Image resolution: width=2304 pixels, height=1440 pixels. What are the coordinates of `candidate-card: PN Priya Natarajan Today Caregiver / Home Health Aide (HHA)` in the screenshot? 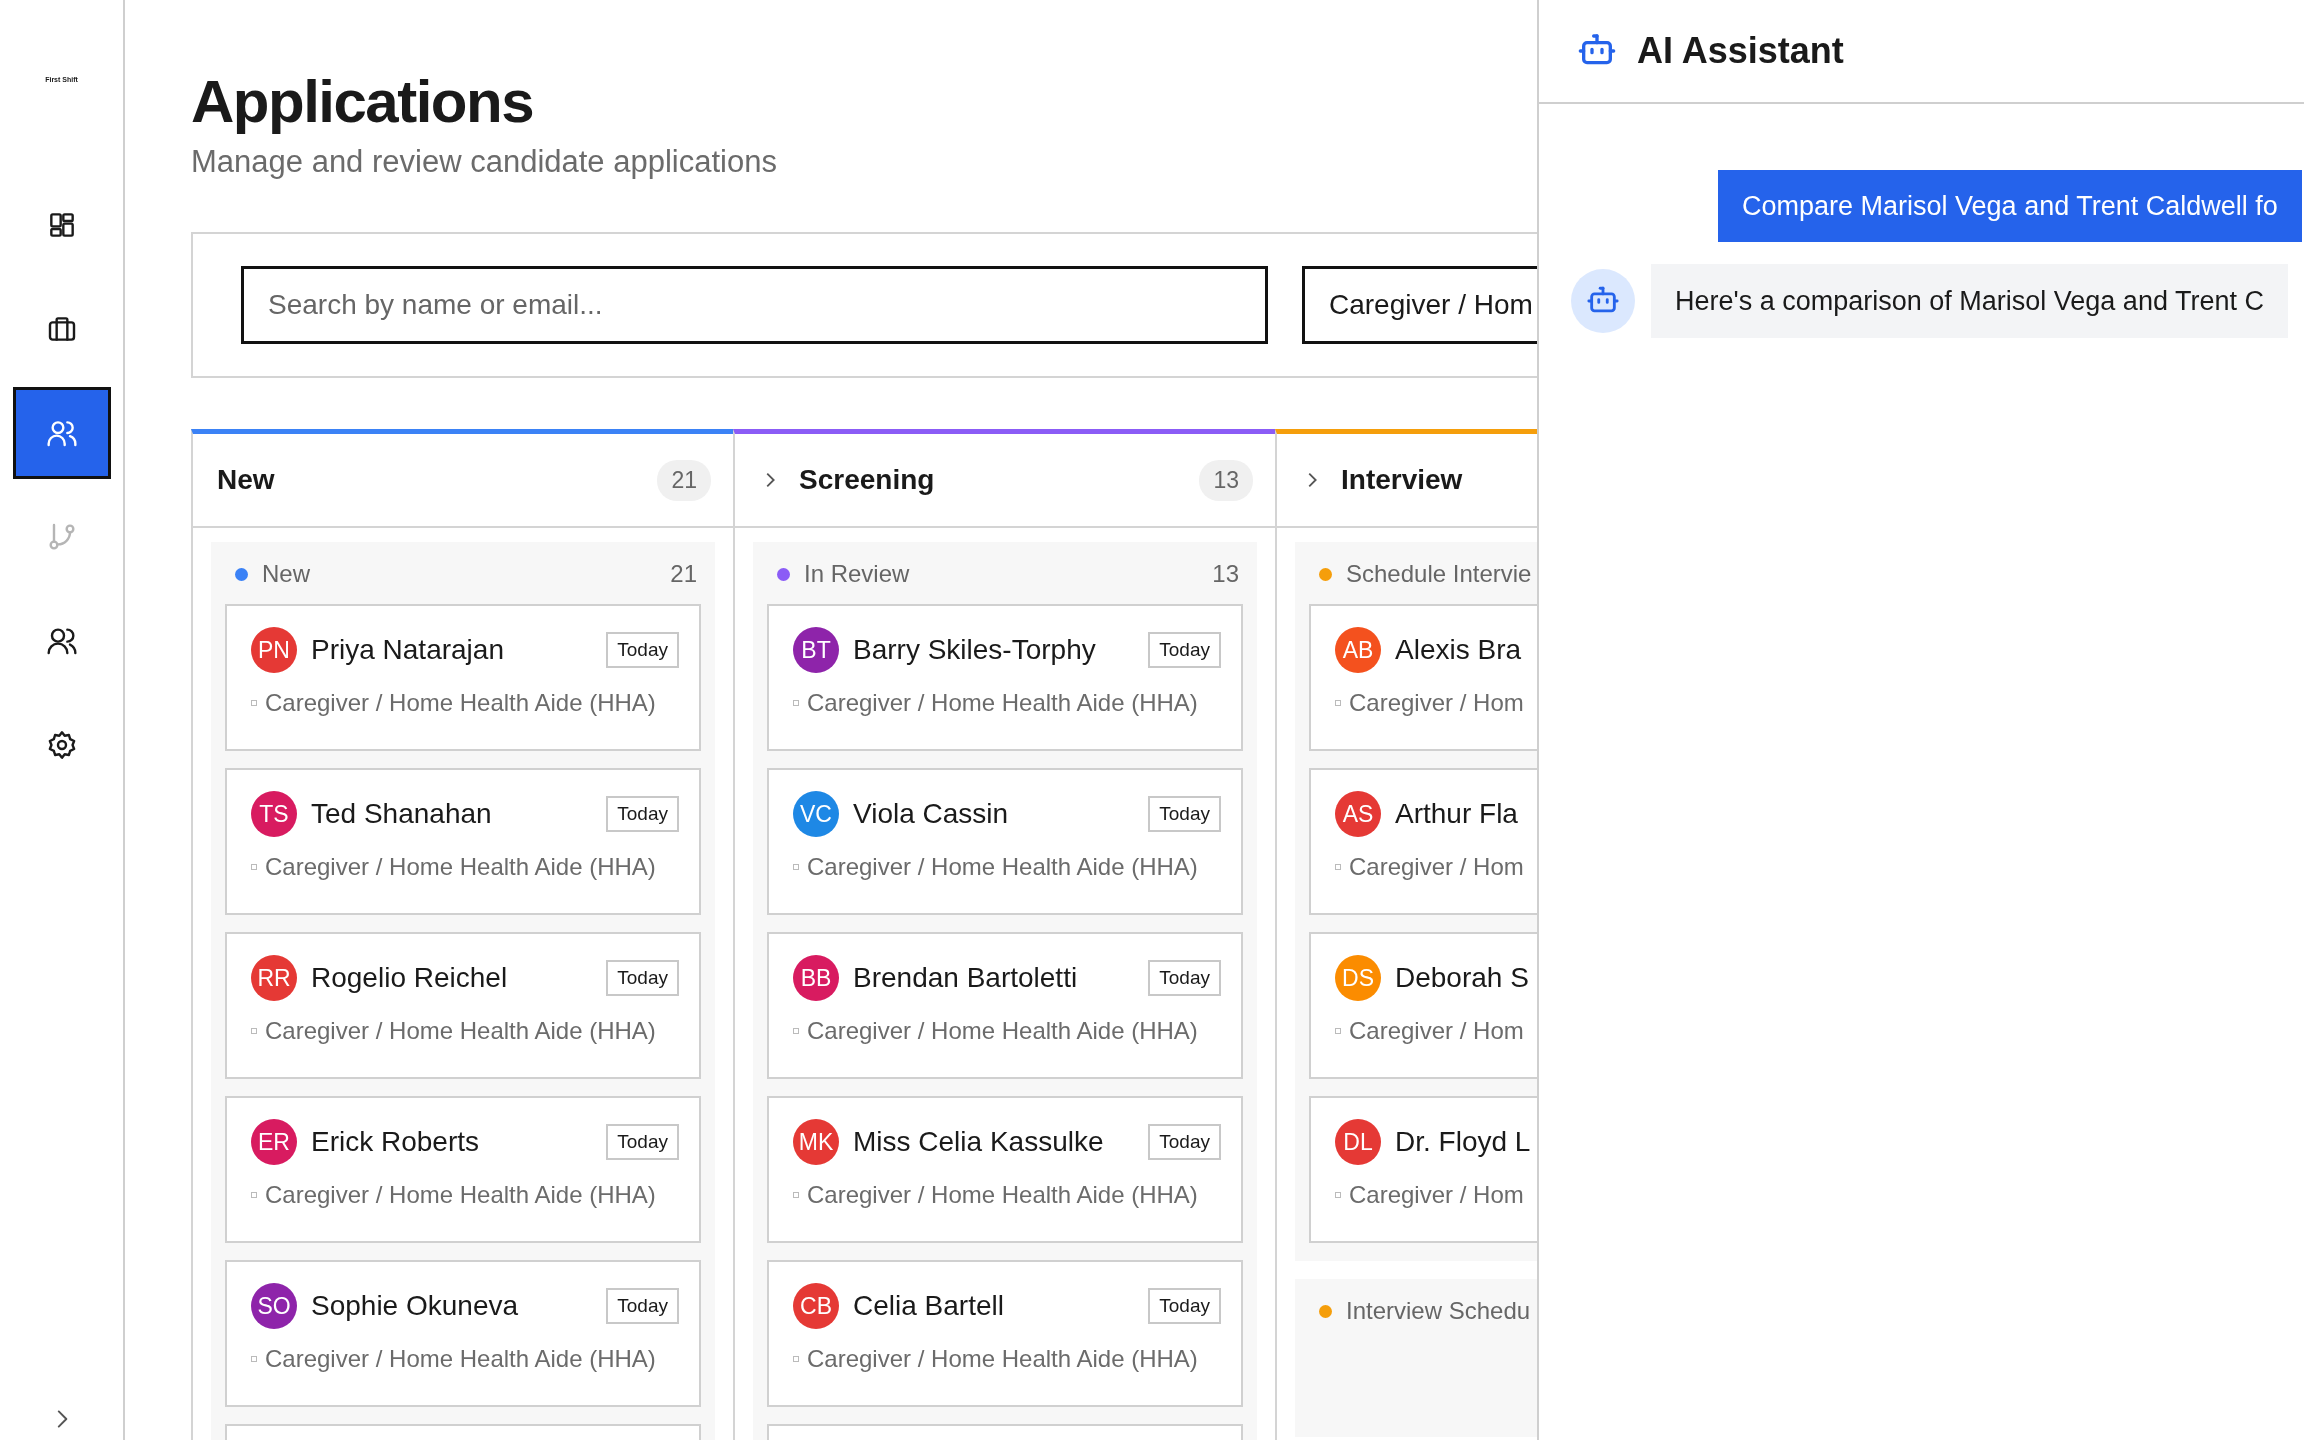 It's located at (463, 677).